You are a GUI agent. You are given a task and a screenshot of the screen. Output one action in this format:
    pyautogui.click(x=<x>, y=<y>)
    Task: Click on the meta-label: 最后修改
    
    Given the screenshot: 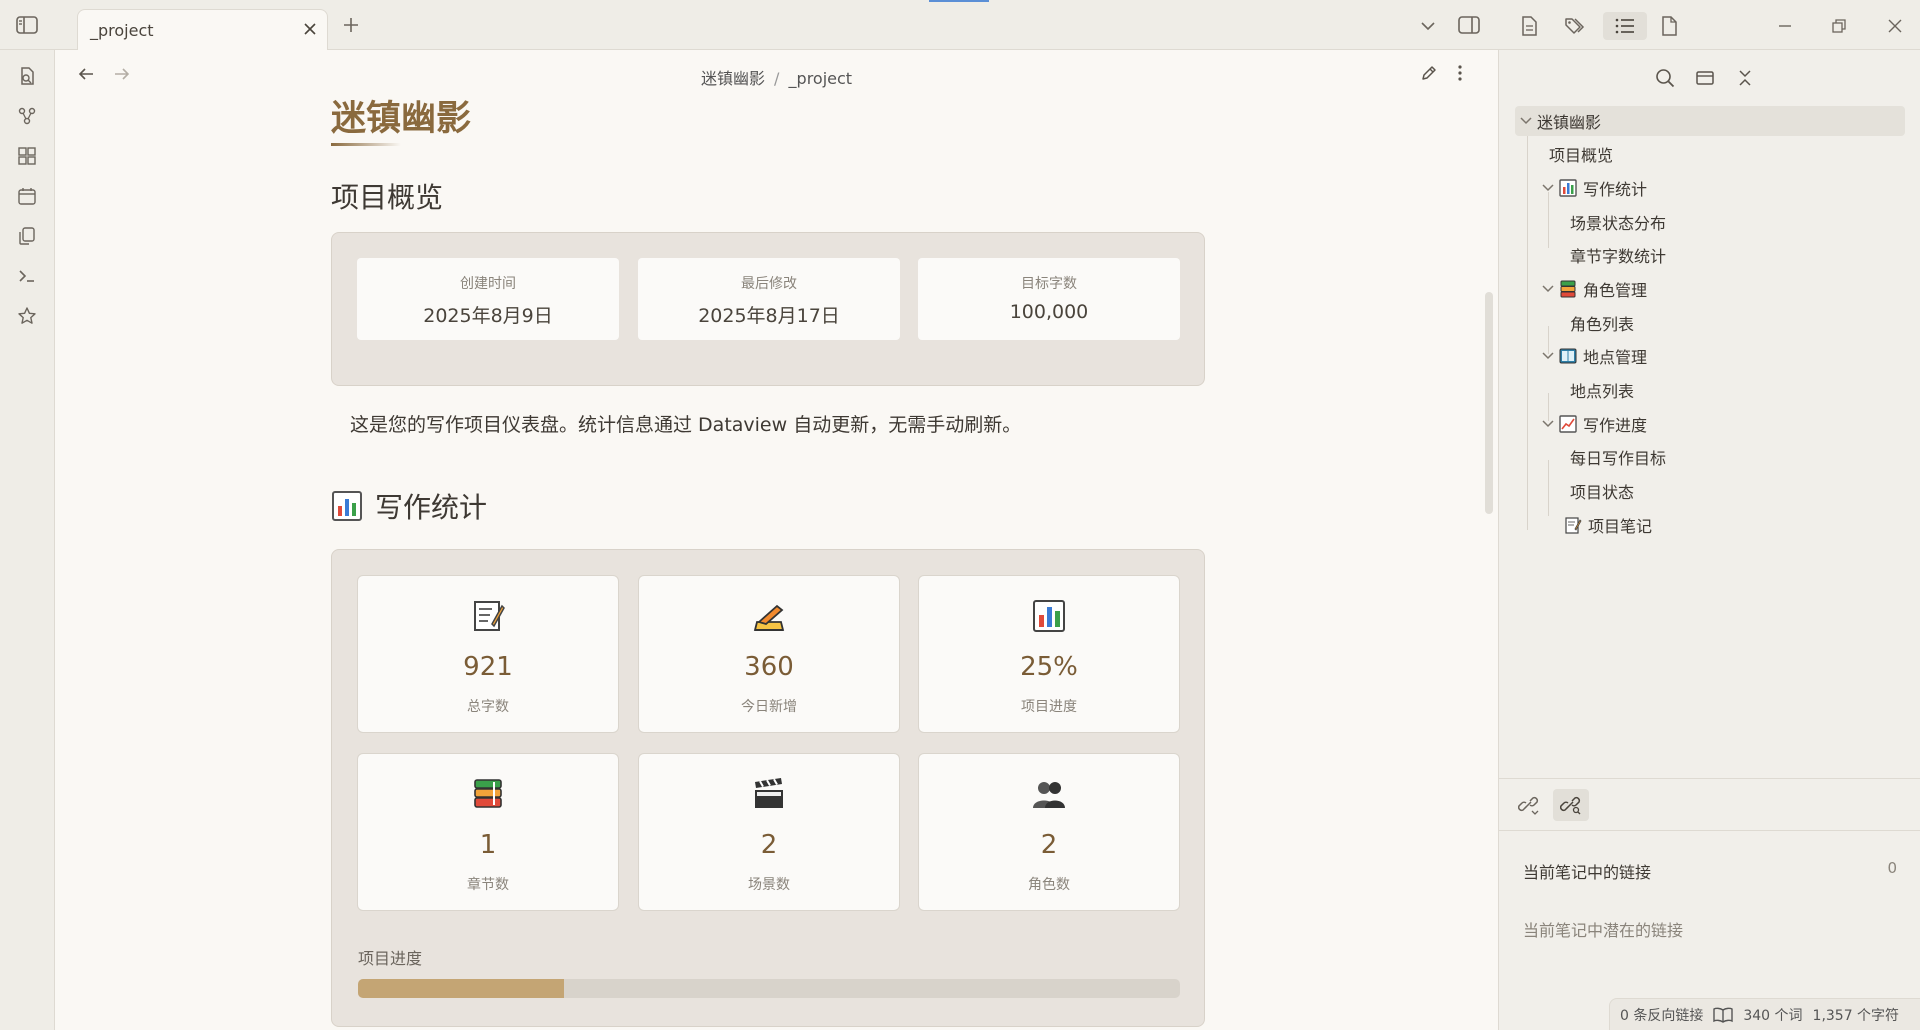 What is the action you would take?
    pyautogui.click(x=769, y=284)
    